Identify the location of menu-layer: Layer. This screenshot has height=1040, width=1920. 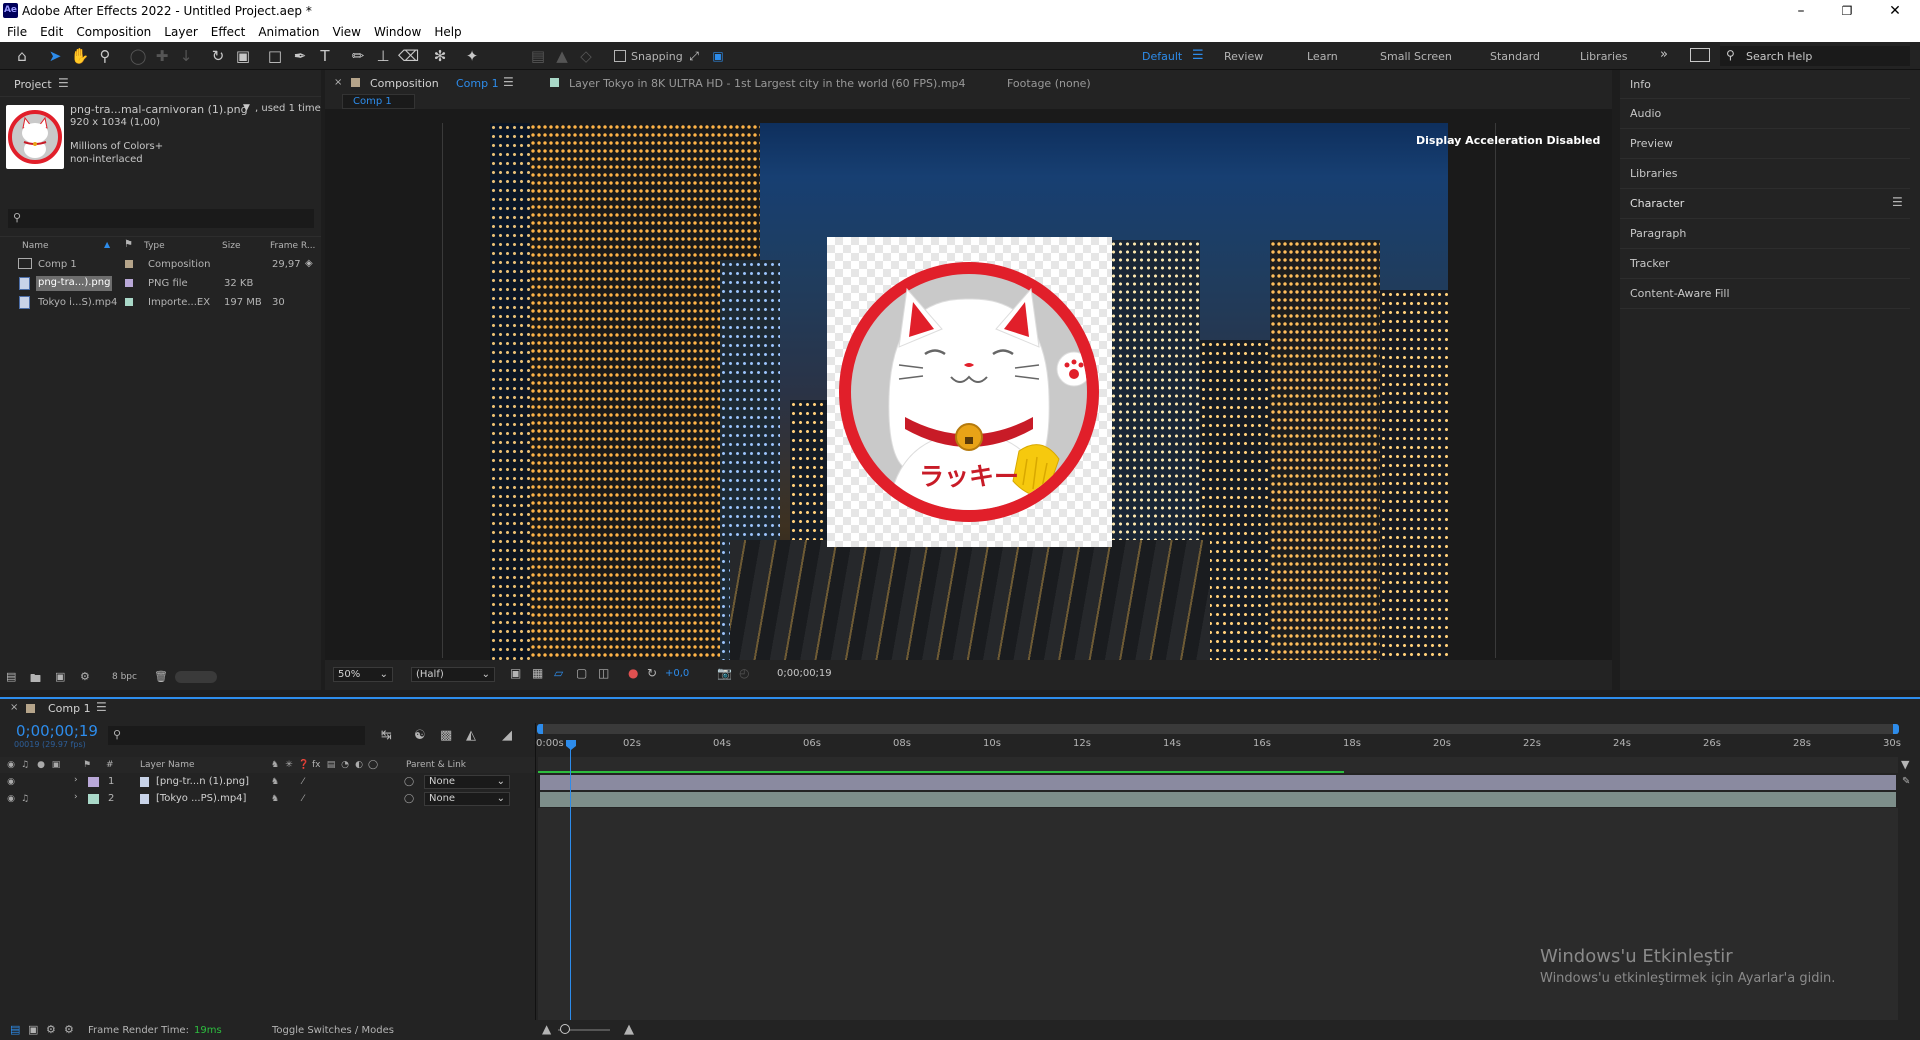
(180, 30).